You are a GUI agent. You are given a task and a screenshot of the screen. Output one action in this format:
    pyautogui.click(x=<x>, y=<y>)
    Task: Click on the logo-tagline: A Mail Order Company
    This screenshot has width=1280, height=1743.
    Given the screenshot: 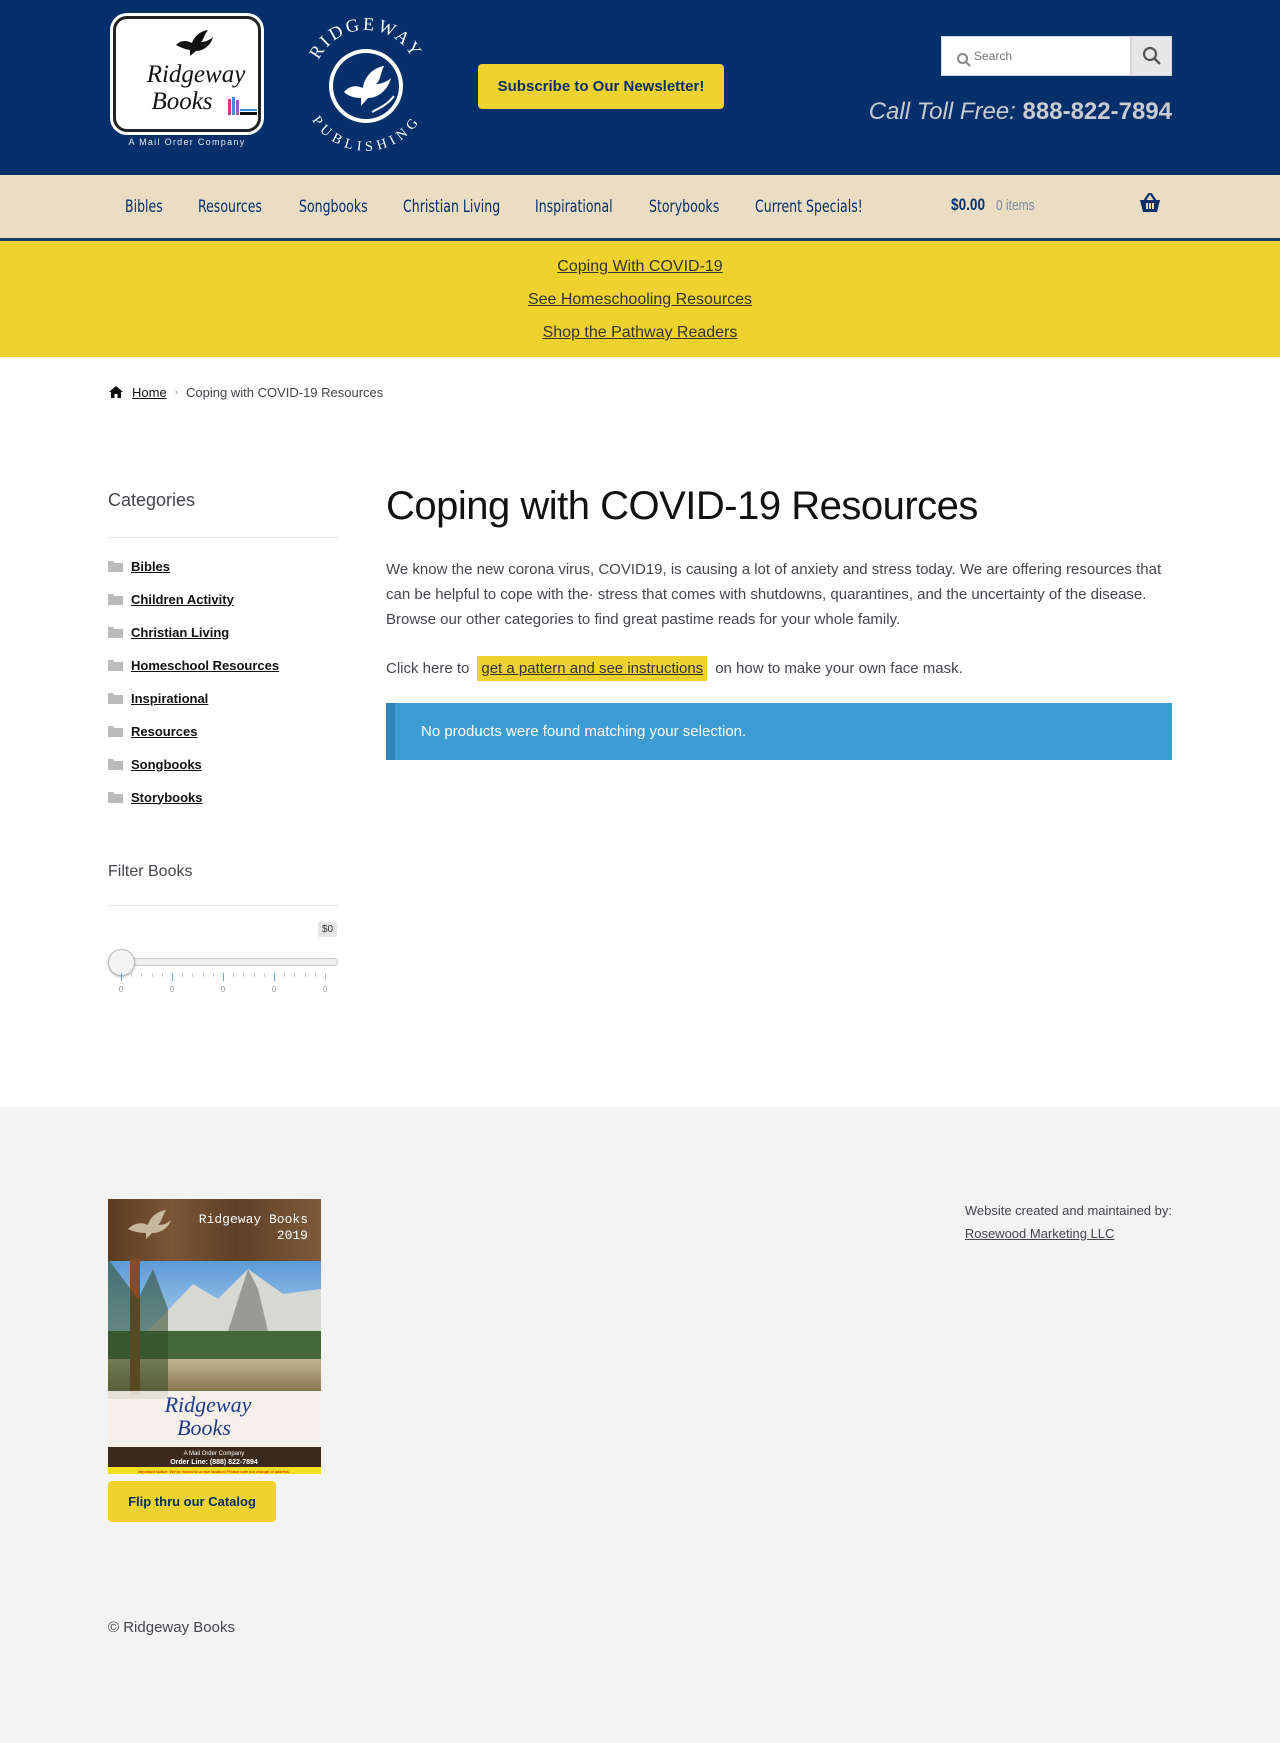 What is the action you would take?
    pyautogui.click(x=187, y=142)
    